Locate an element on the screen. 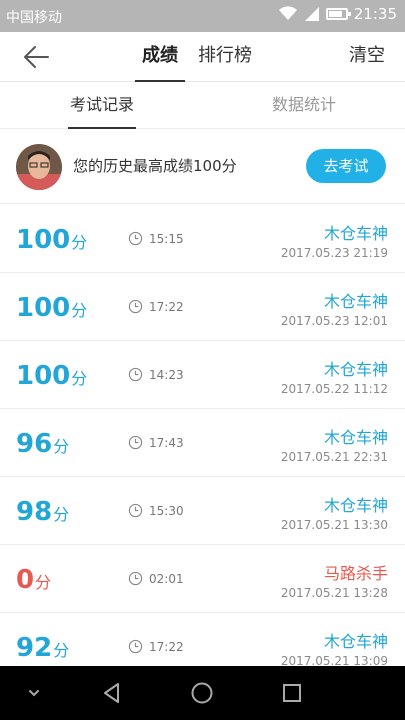 The image size is (405, 720). record-row: 100分 14:23 木仓车神 2017.05.22 11:12 is located at coordinates (202, 375).